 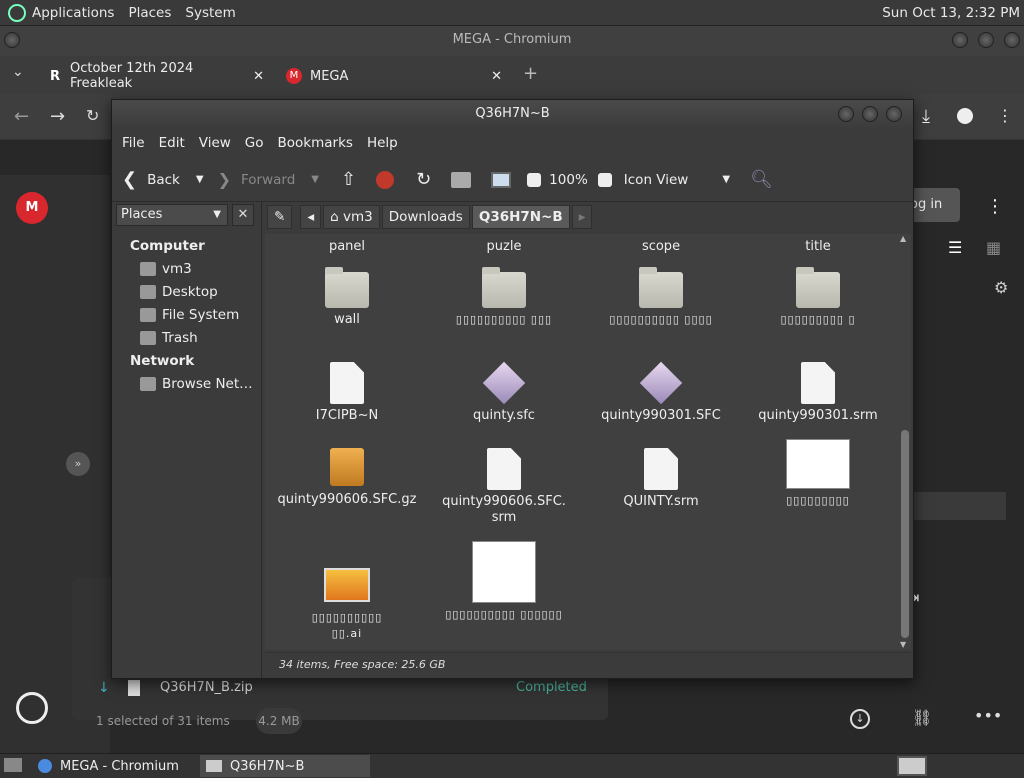 I want to click on ellipsis-icon: •••, so click(x=988, y=715).